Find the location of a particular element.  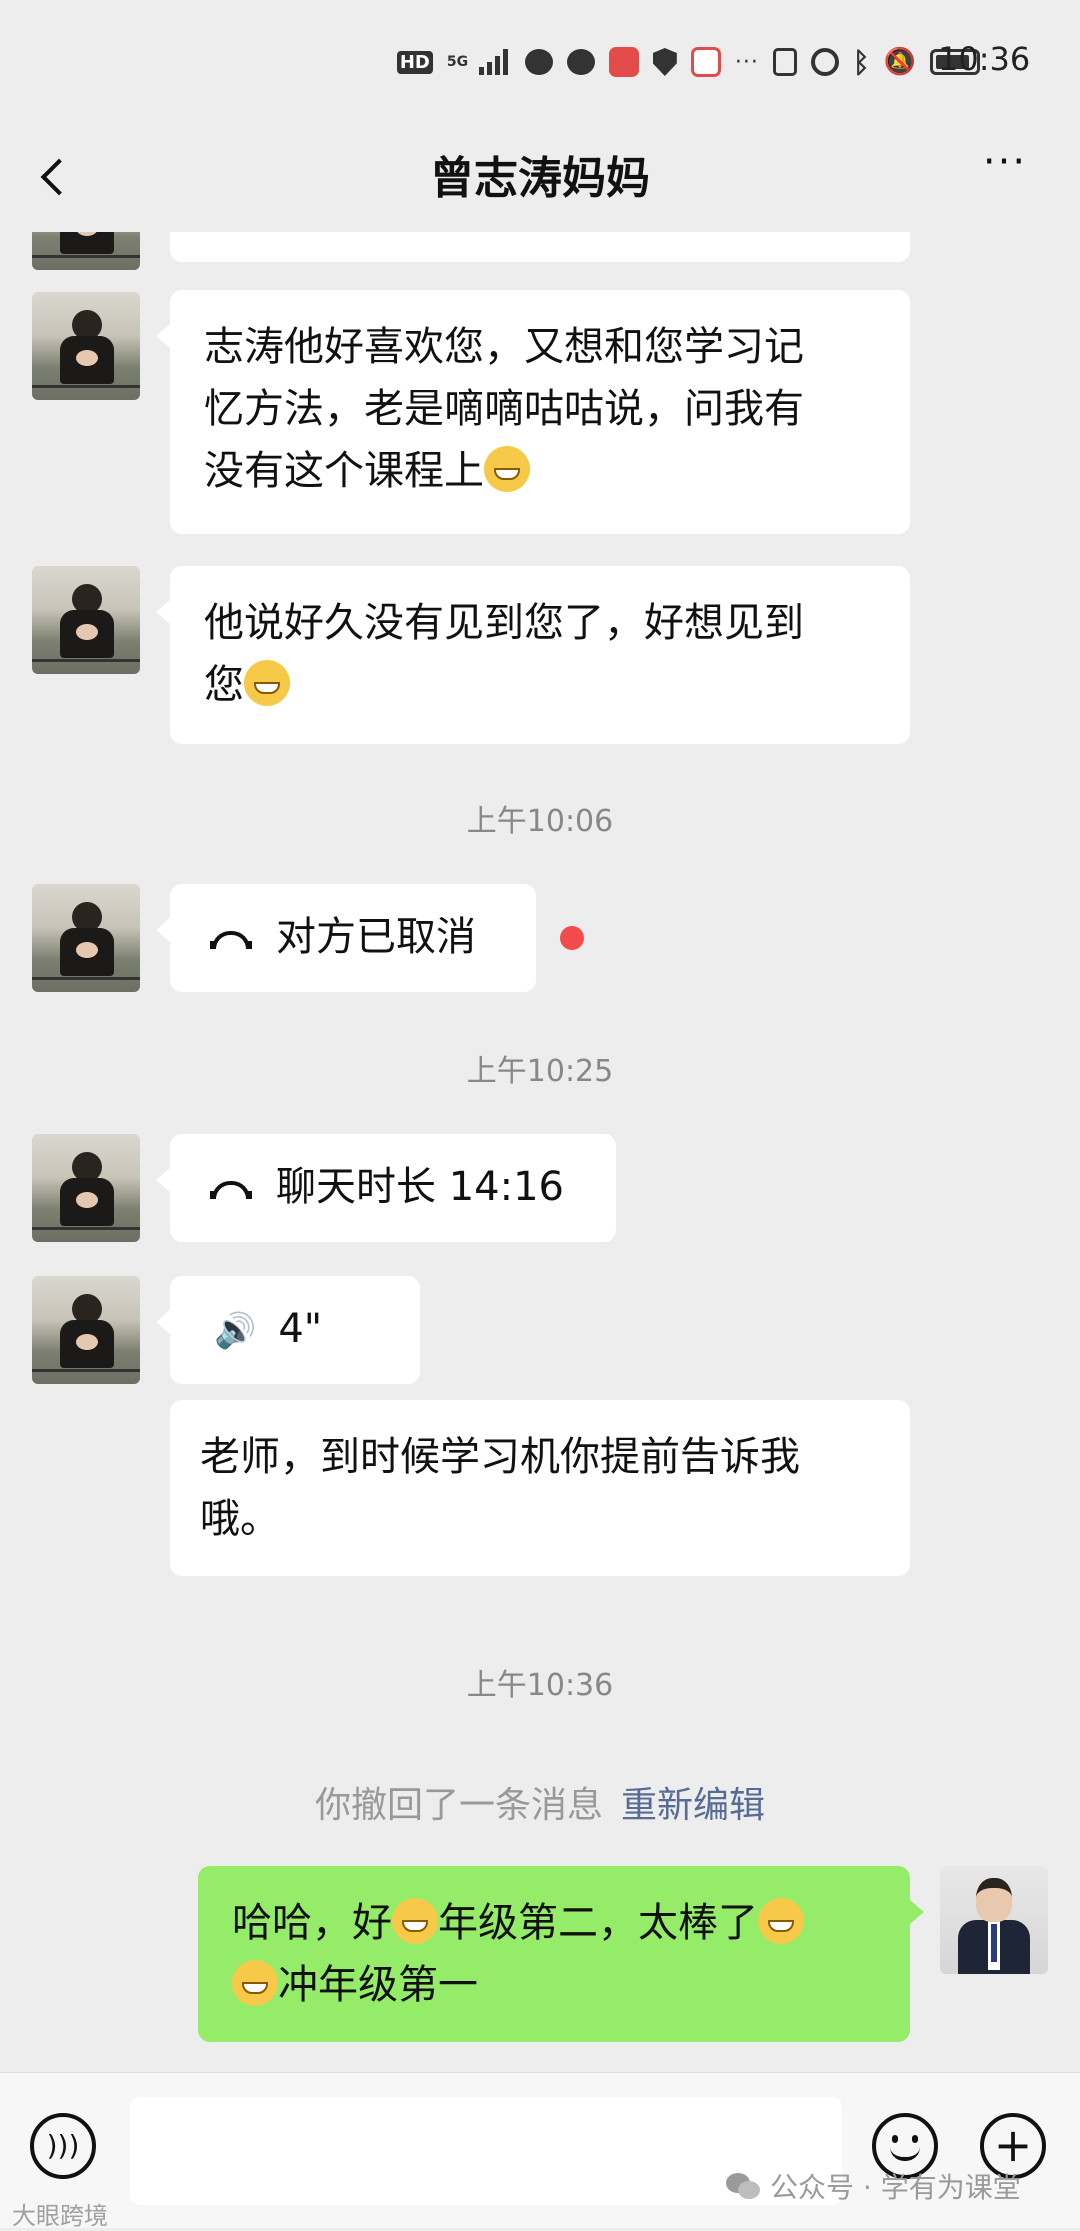

more-options-icon: ··· is located at coordinates (1005, 172).